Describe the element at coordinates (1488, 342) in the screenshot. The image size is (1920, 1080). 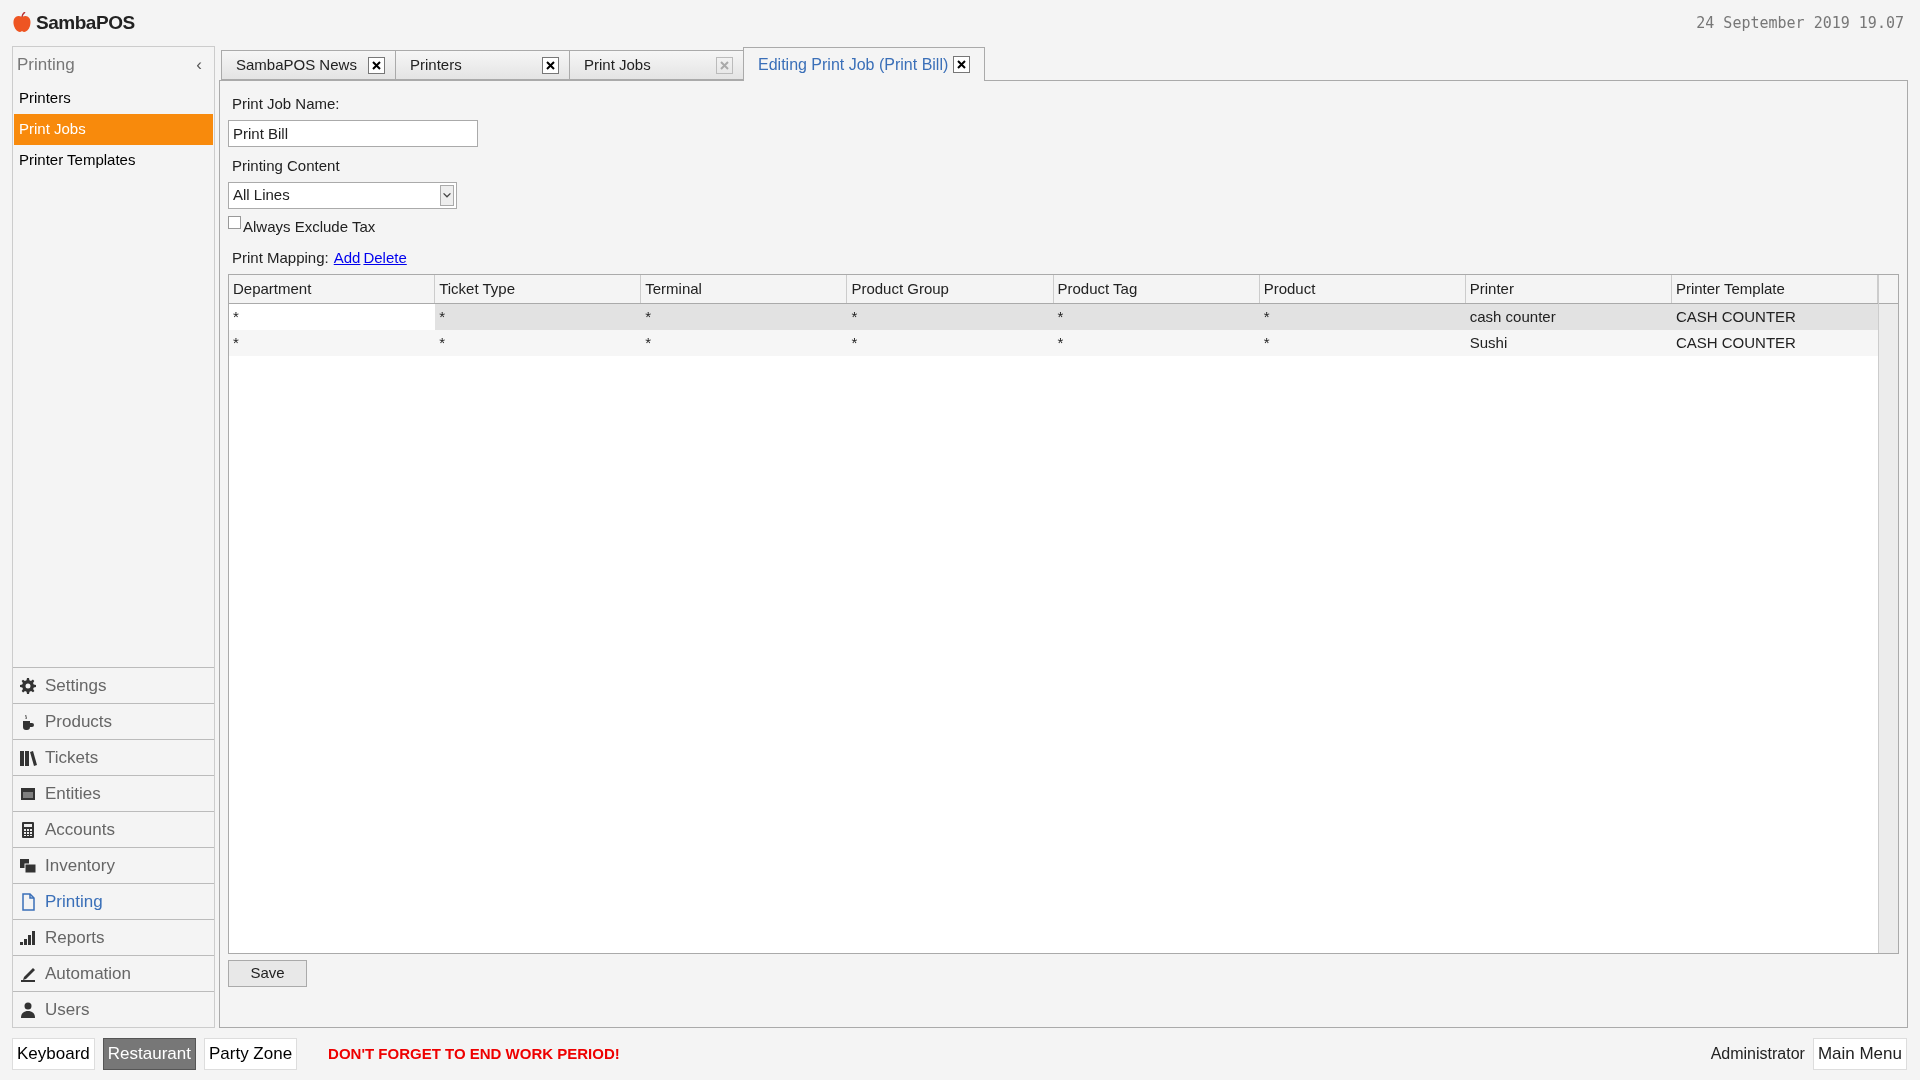
I see `table-cell-text: Sushi` at that location.